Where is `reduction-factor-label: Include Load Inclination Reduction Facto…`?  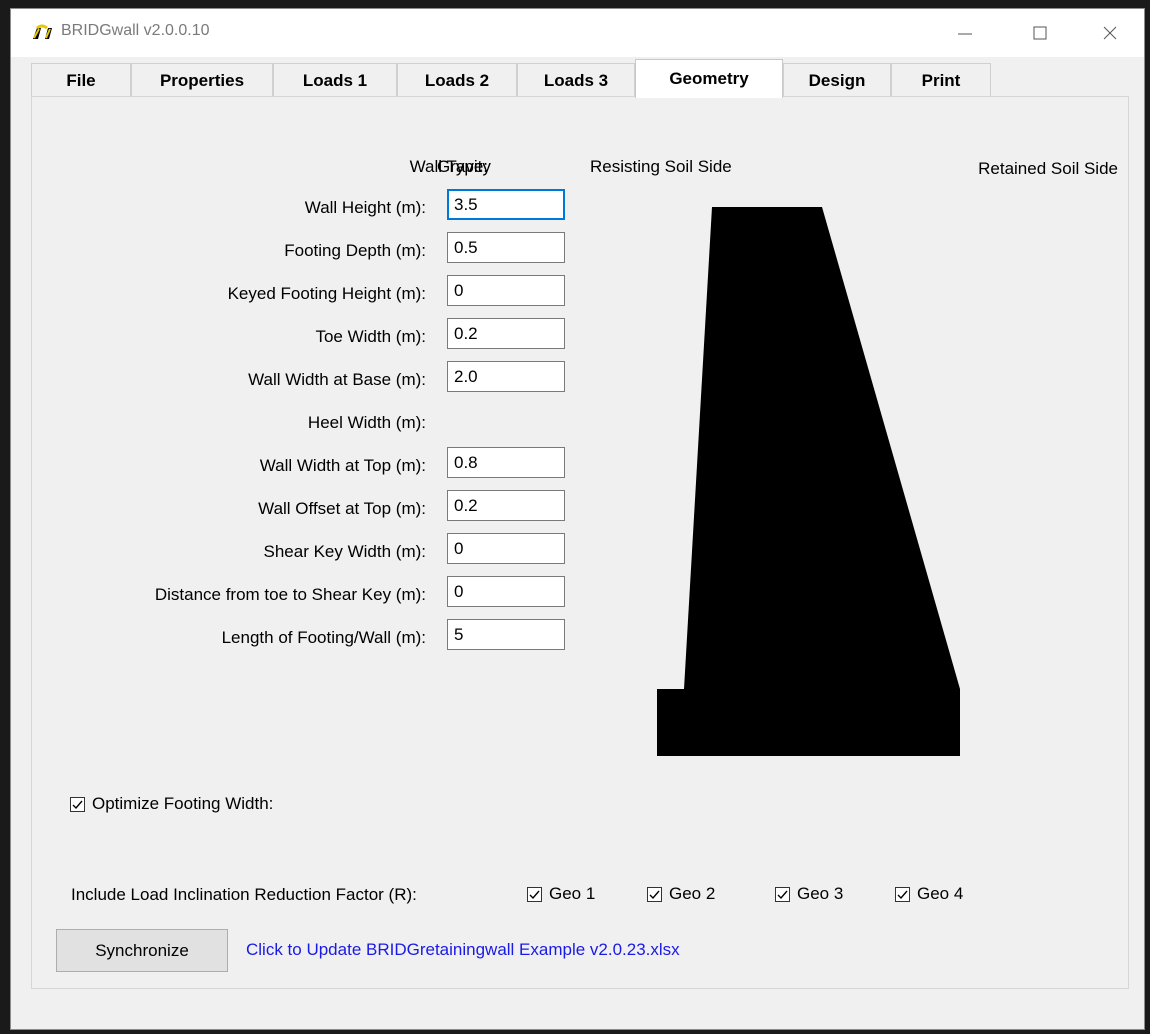
reduction-factor-label: Include Load Inclination Reduction Facto… is located at coordinates (244, 894).